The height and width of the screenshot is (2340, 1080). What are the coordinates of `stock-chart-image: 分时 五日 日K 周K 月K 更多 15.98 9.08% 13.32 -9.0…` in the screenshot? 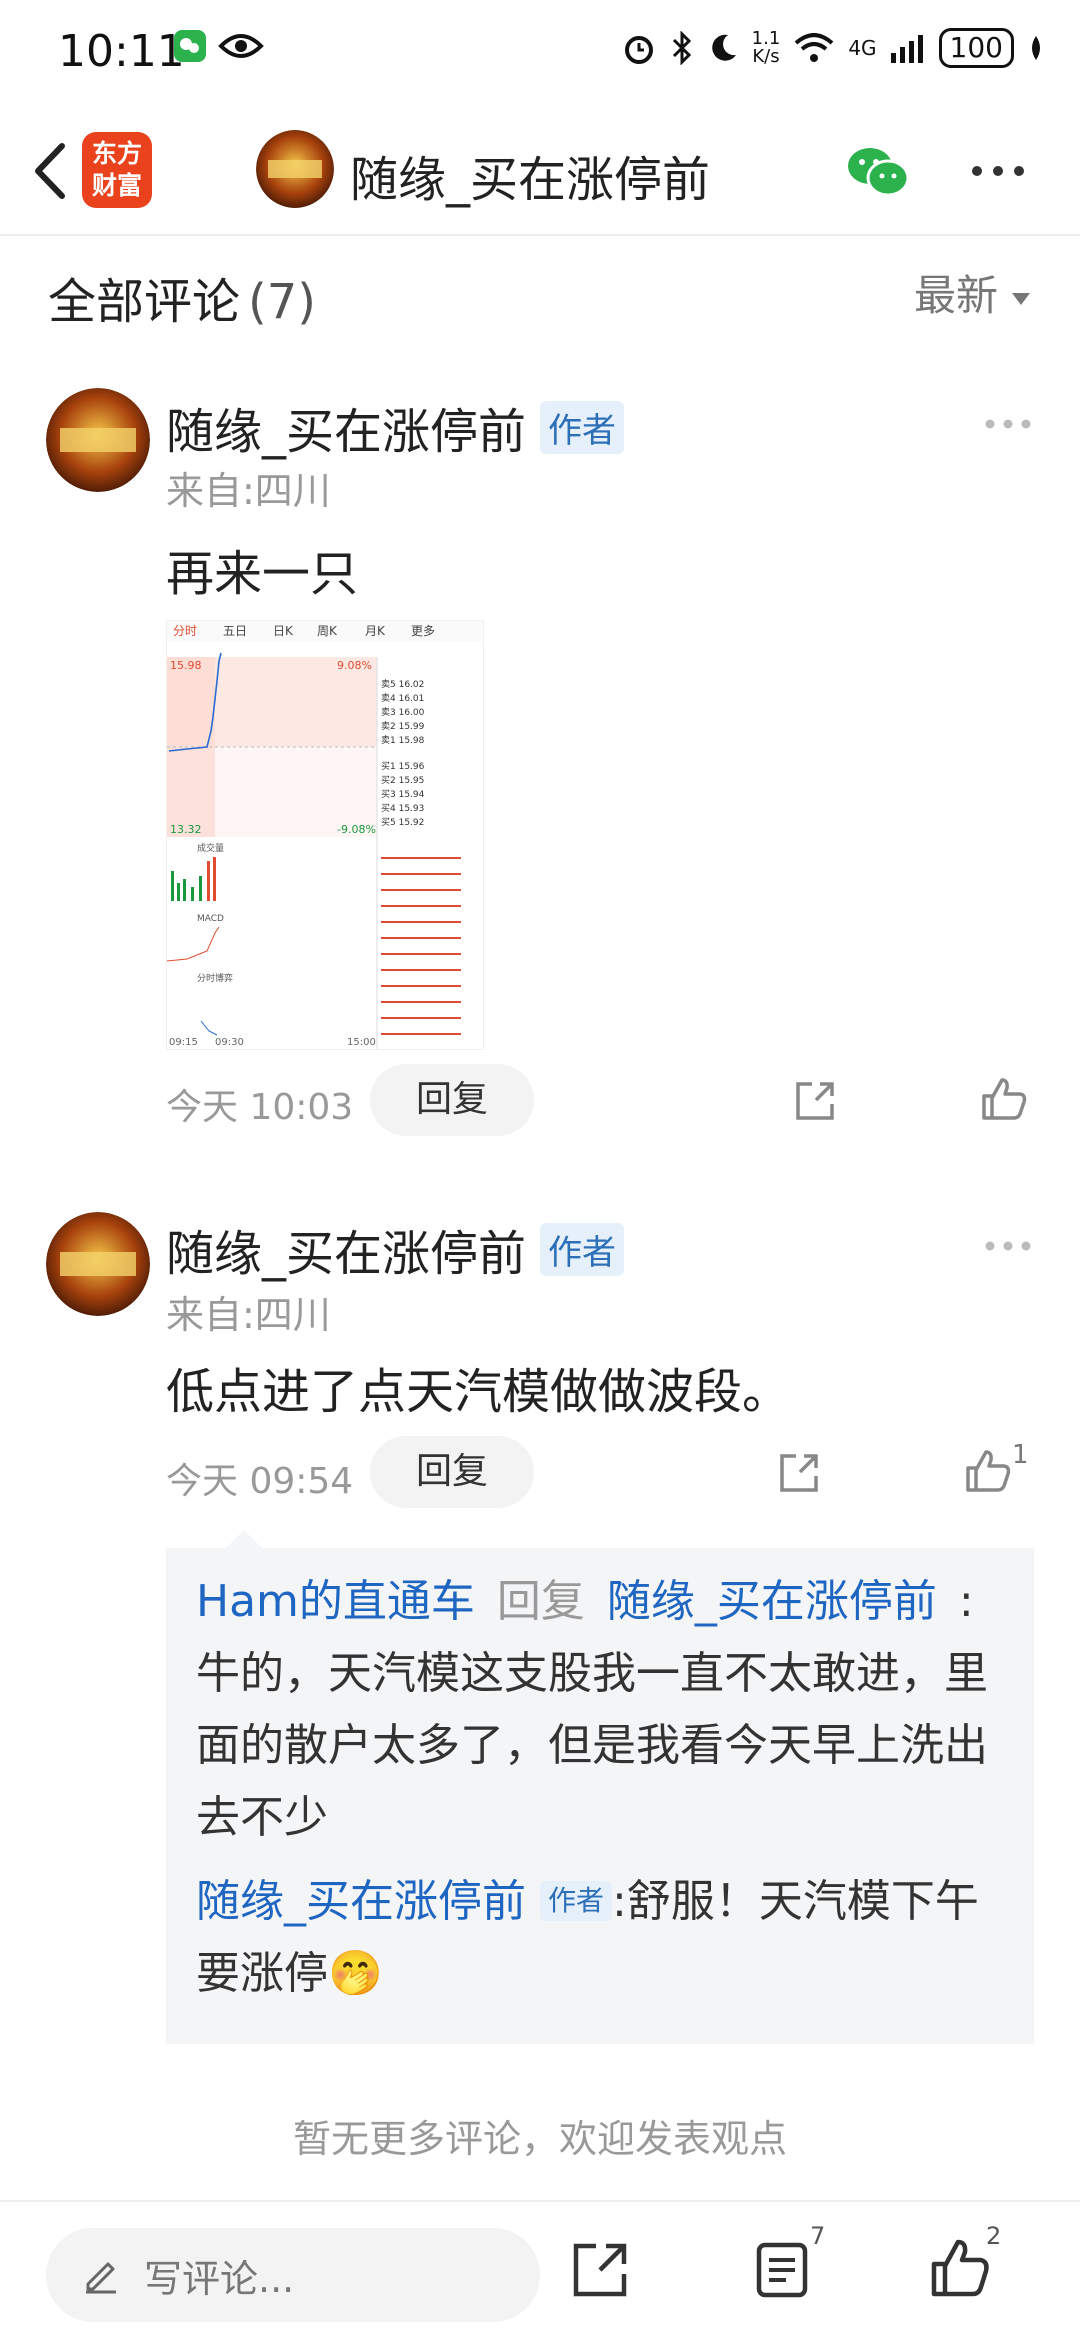 It's located at (325, 835).